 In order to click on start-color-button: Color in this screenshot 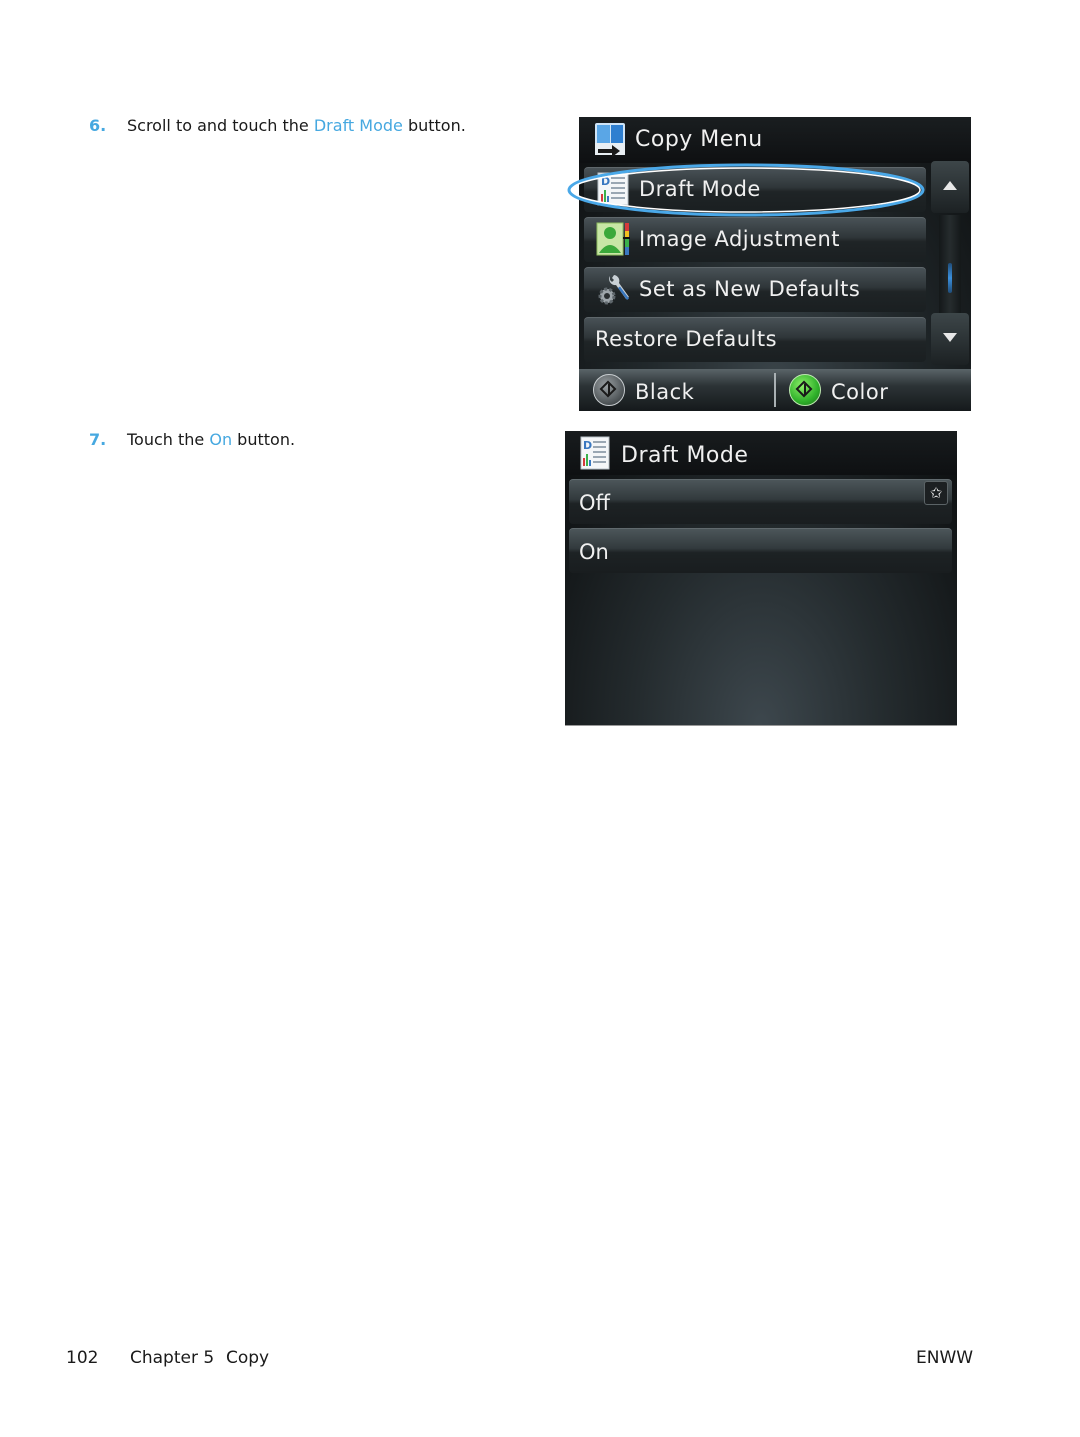, I will do `click(874, 390)`.